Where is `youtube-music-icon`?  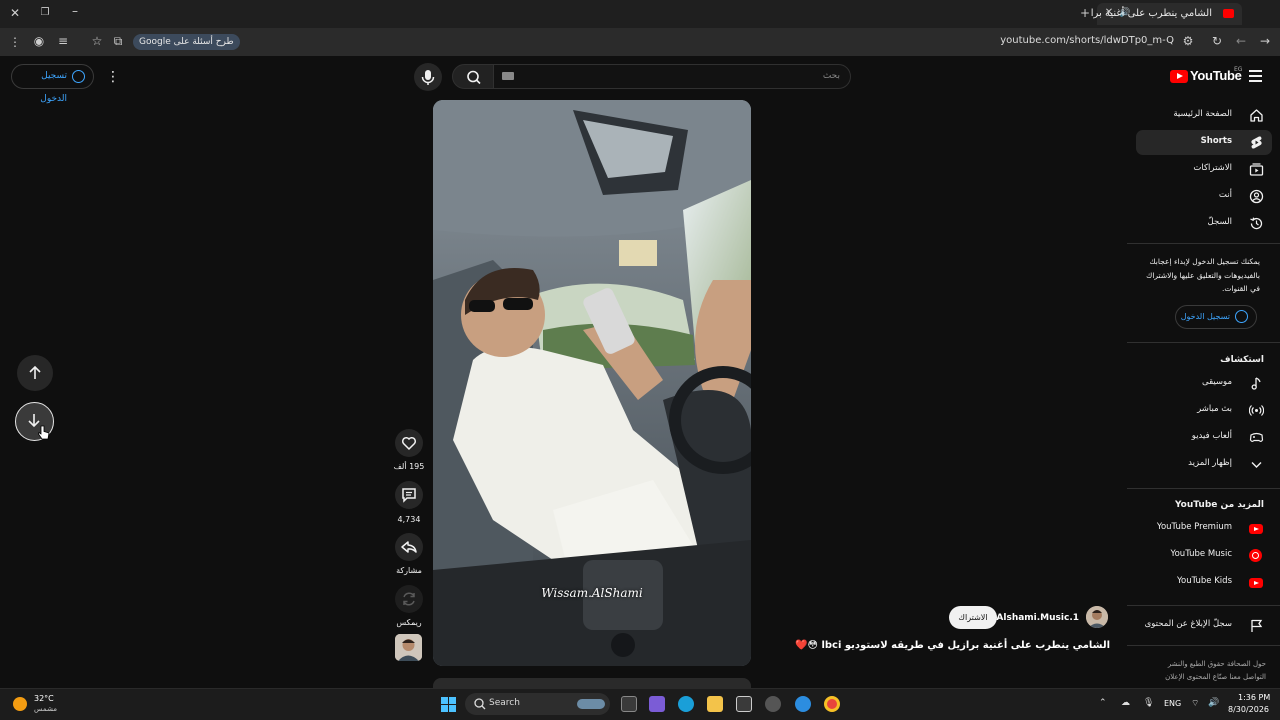
youtube-music-icon is located at coordinates (1255, 555).